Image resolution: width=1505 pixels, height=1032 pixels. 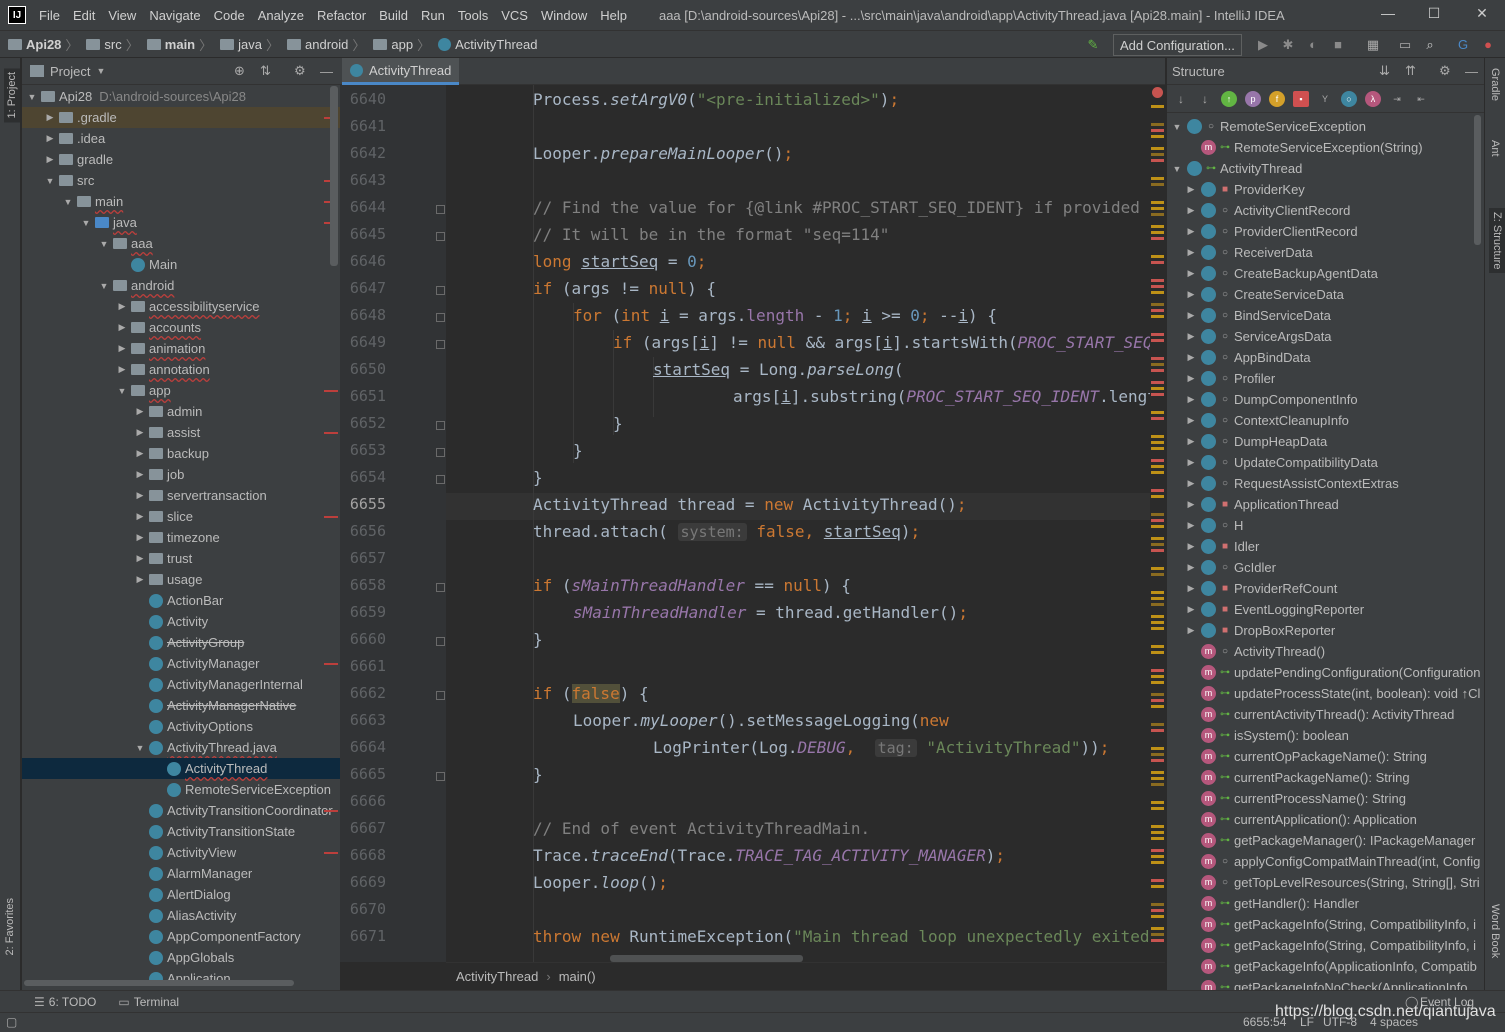 What do you see at coordinates (181, 495) in the screenshot?
I see `tree-item: ▶ servertransaction` at bounding box center [181, 495].